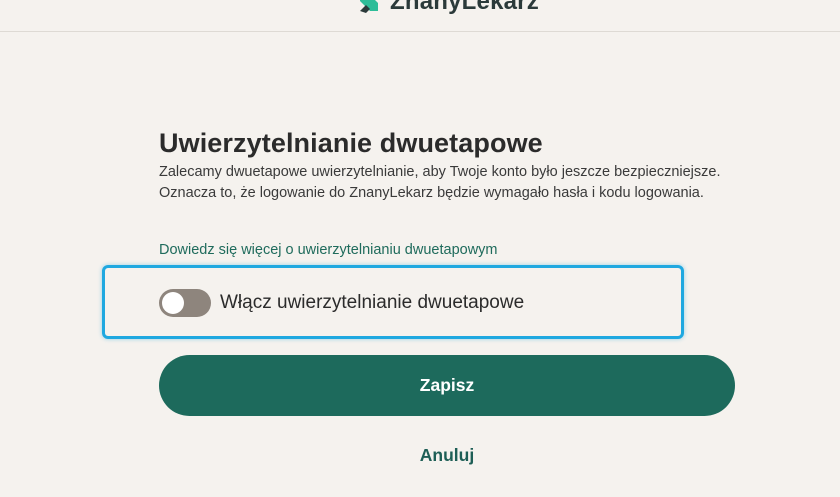 The image size is (840, 497). Describe the element at coordinates (185, 303) in the screenshot. I see `two-factor-toggle-switch` at that location.